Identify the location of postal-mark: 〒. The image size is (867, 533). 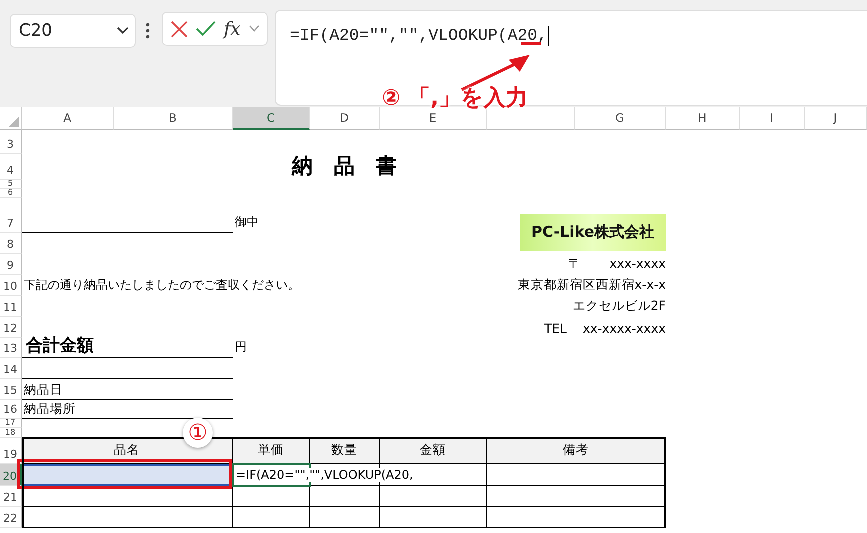
(575, 264).